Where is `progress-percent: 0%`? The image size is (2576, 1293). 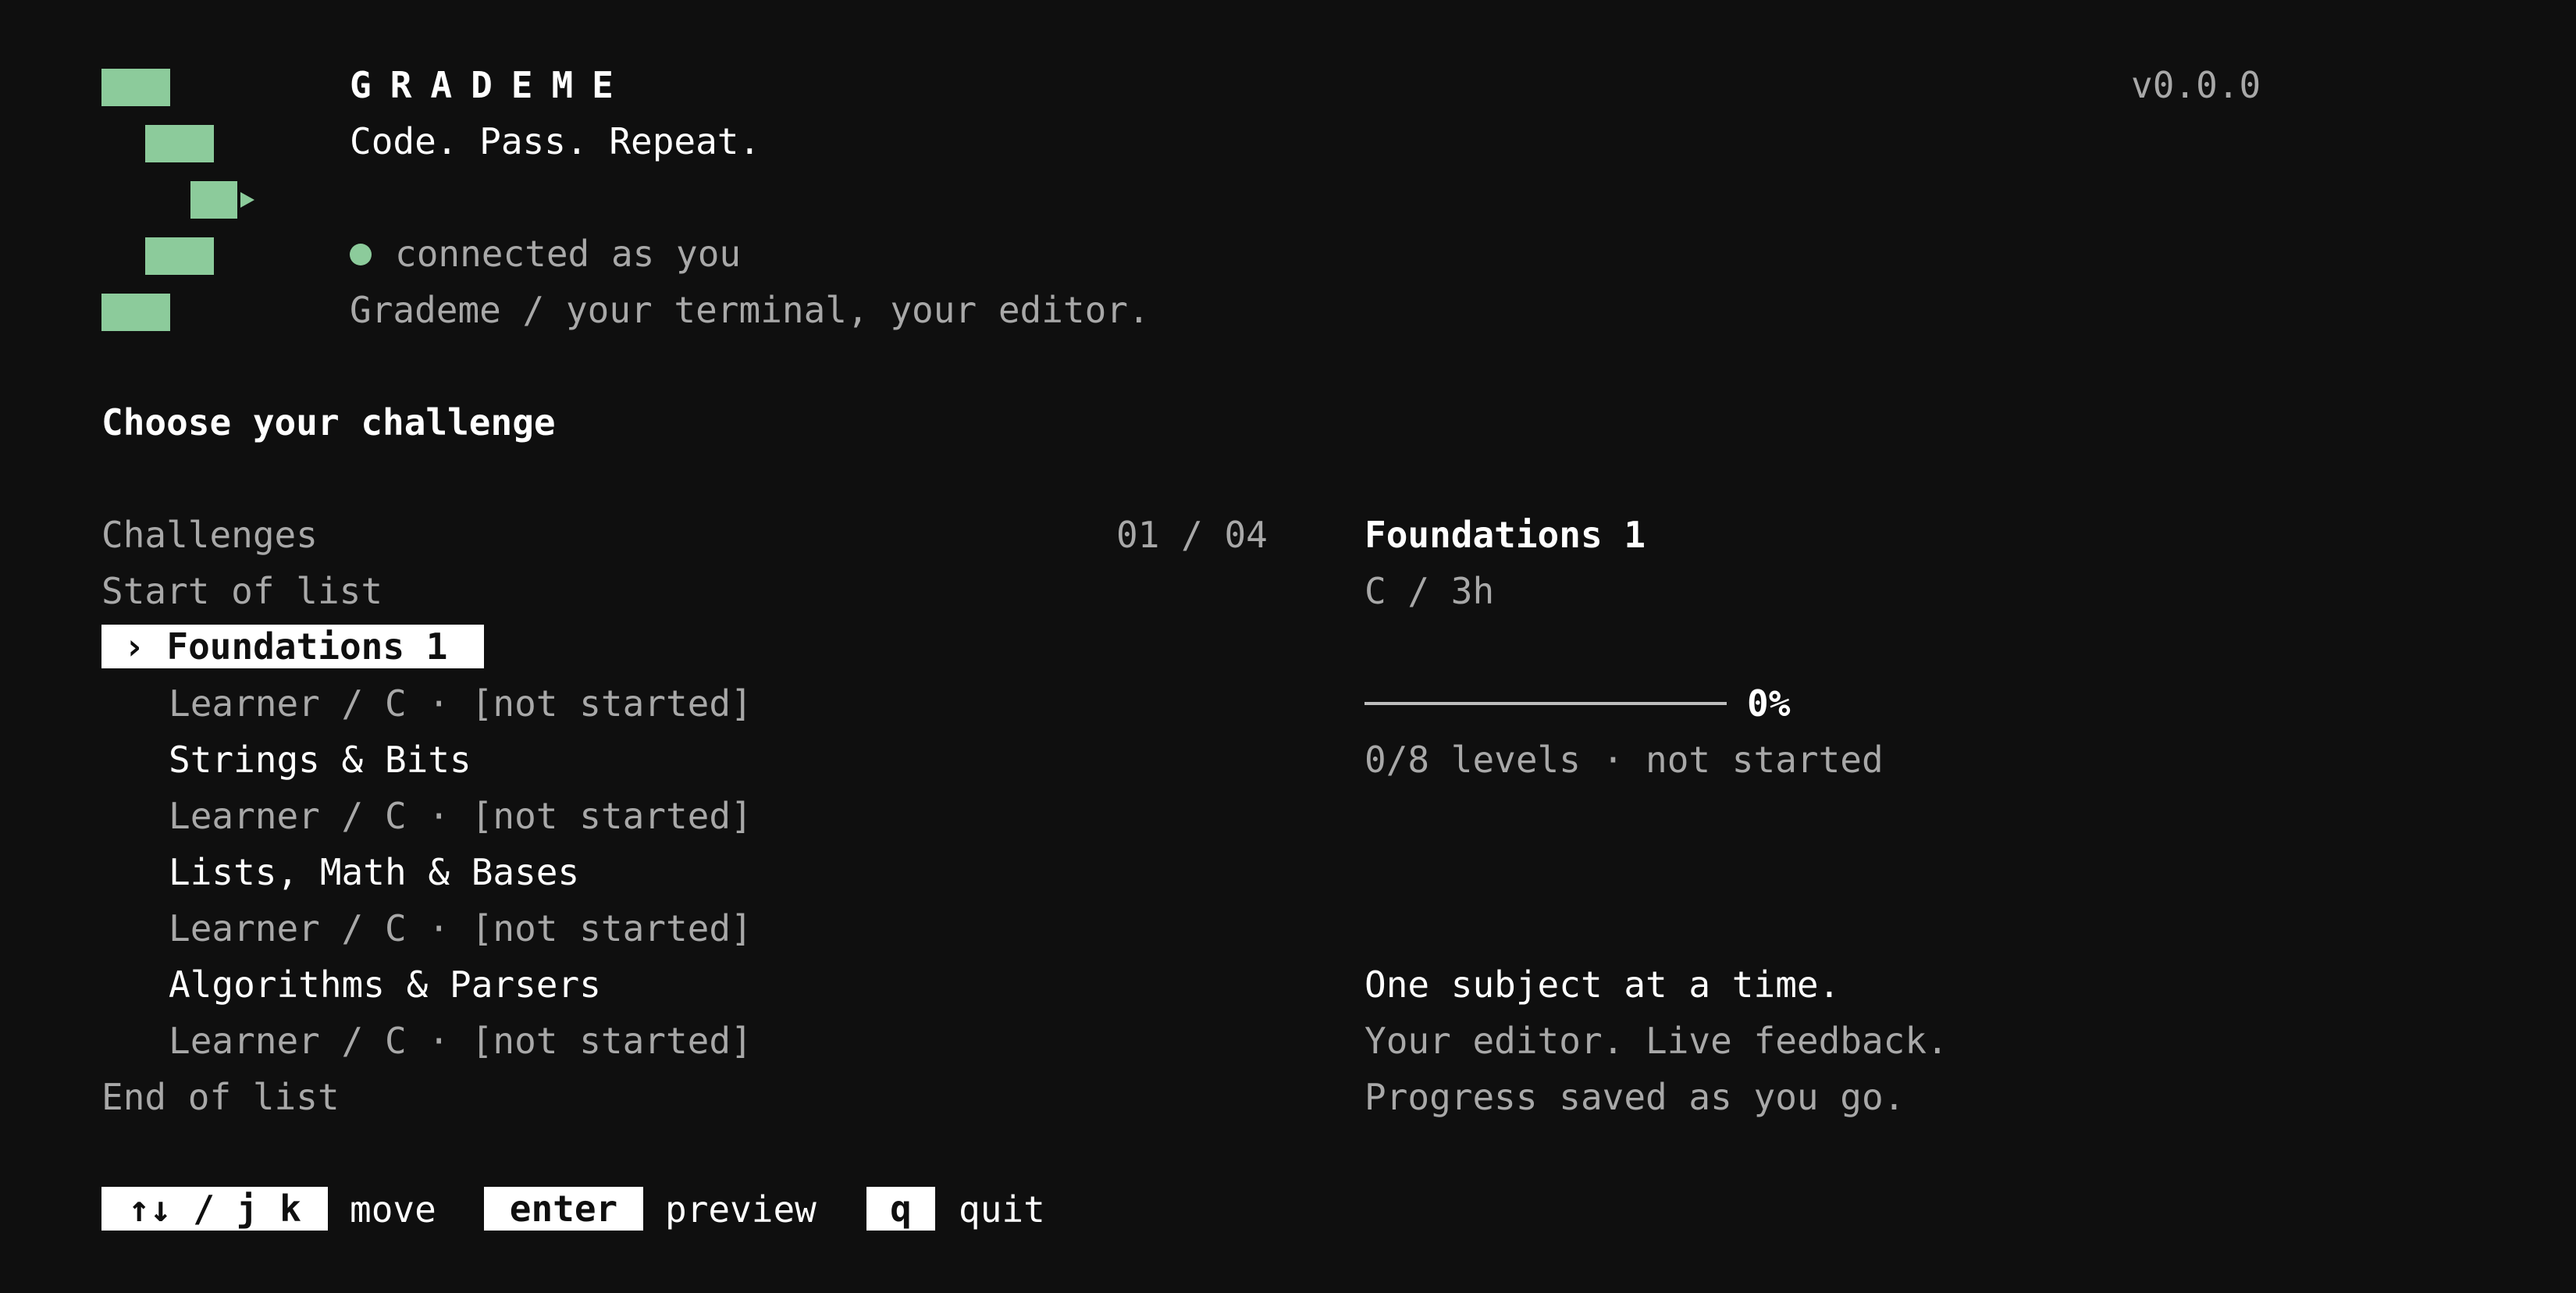
progress-percent: 0% is located at coordinates (1769, 703).